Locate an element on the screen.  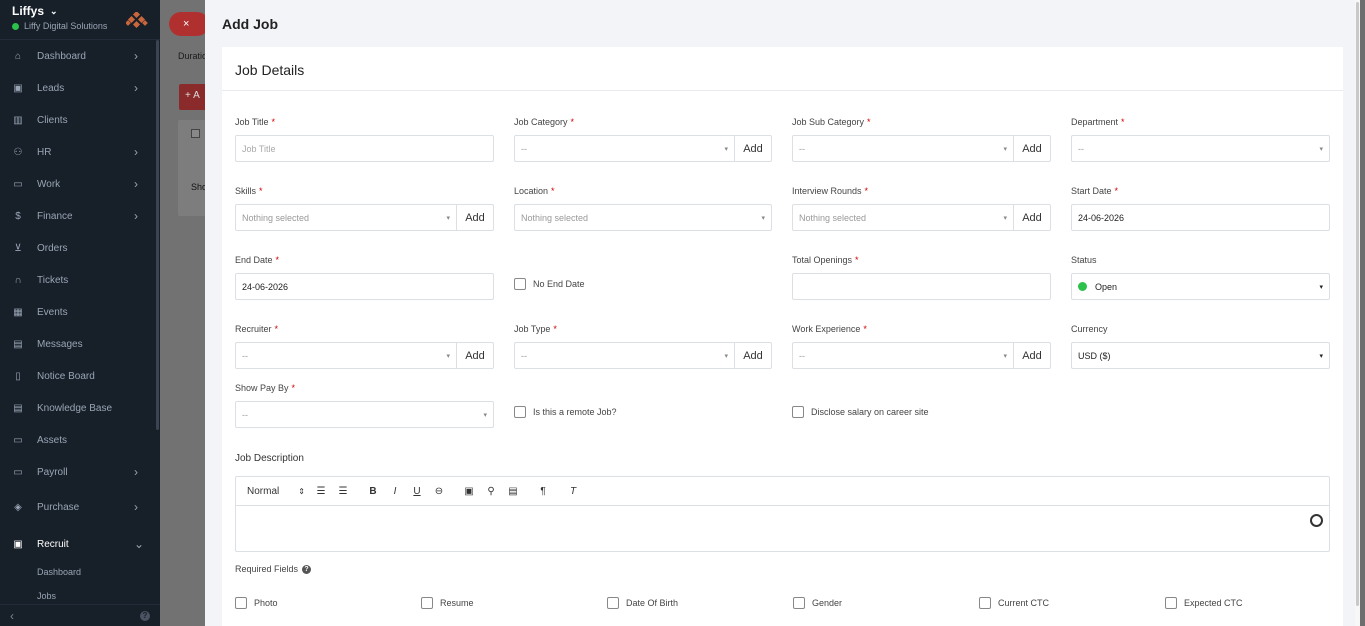
sidebar-item-recruit: ▣ Recruit ⌄ is located at coordinates (80, 544).